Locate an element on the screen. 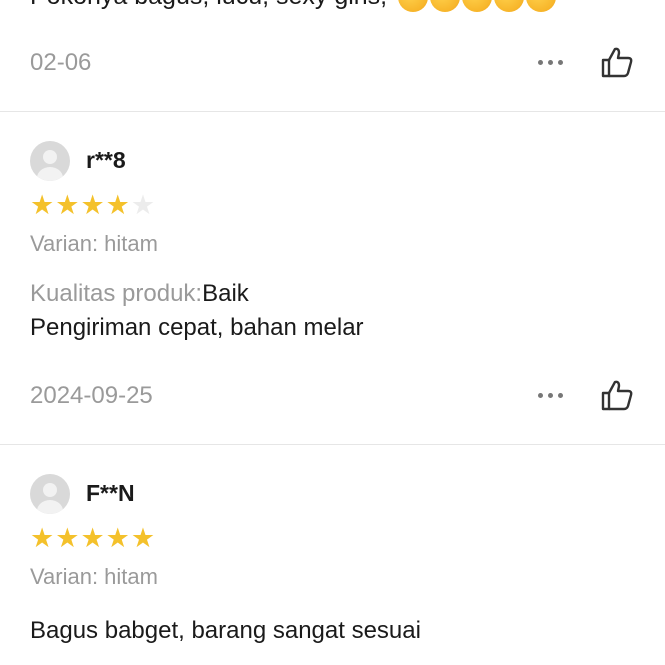 This screenshot has width=665, height=665. quality-value: Baik is located at coordinates (225, 293).